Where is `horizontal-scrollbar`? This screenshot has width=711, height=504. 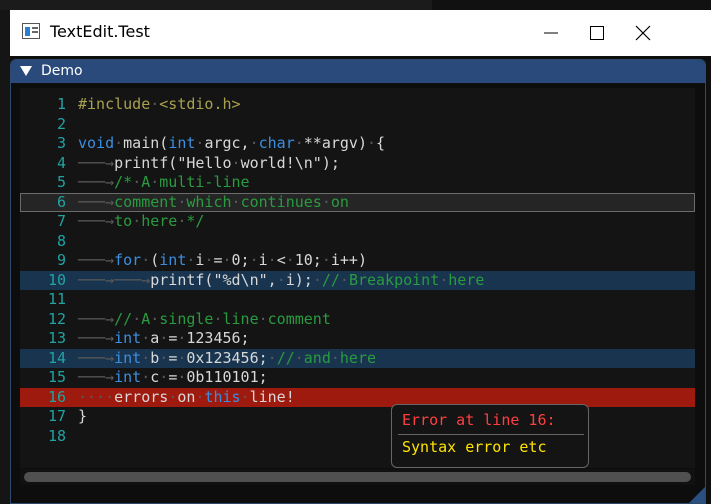
horizontal-scrollbar is located at coordinates (357, 477).